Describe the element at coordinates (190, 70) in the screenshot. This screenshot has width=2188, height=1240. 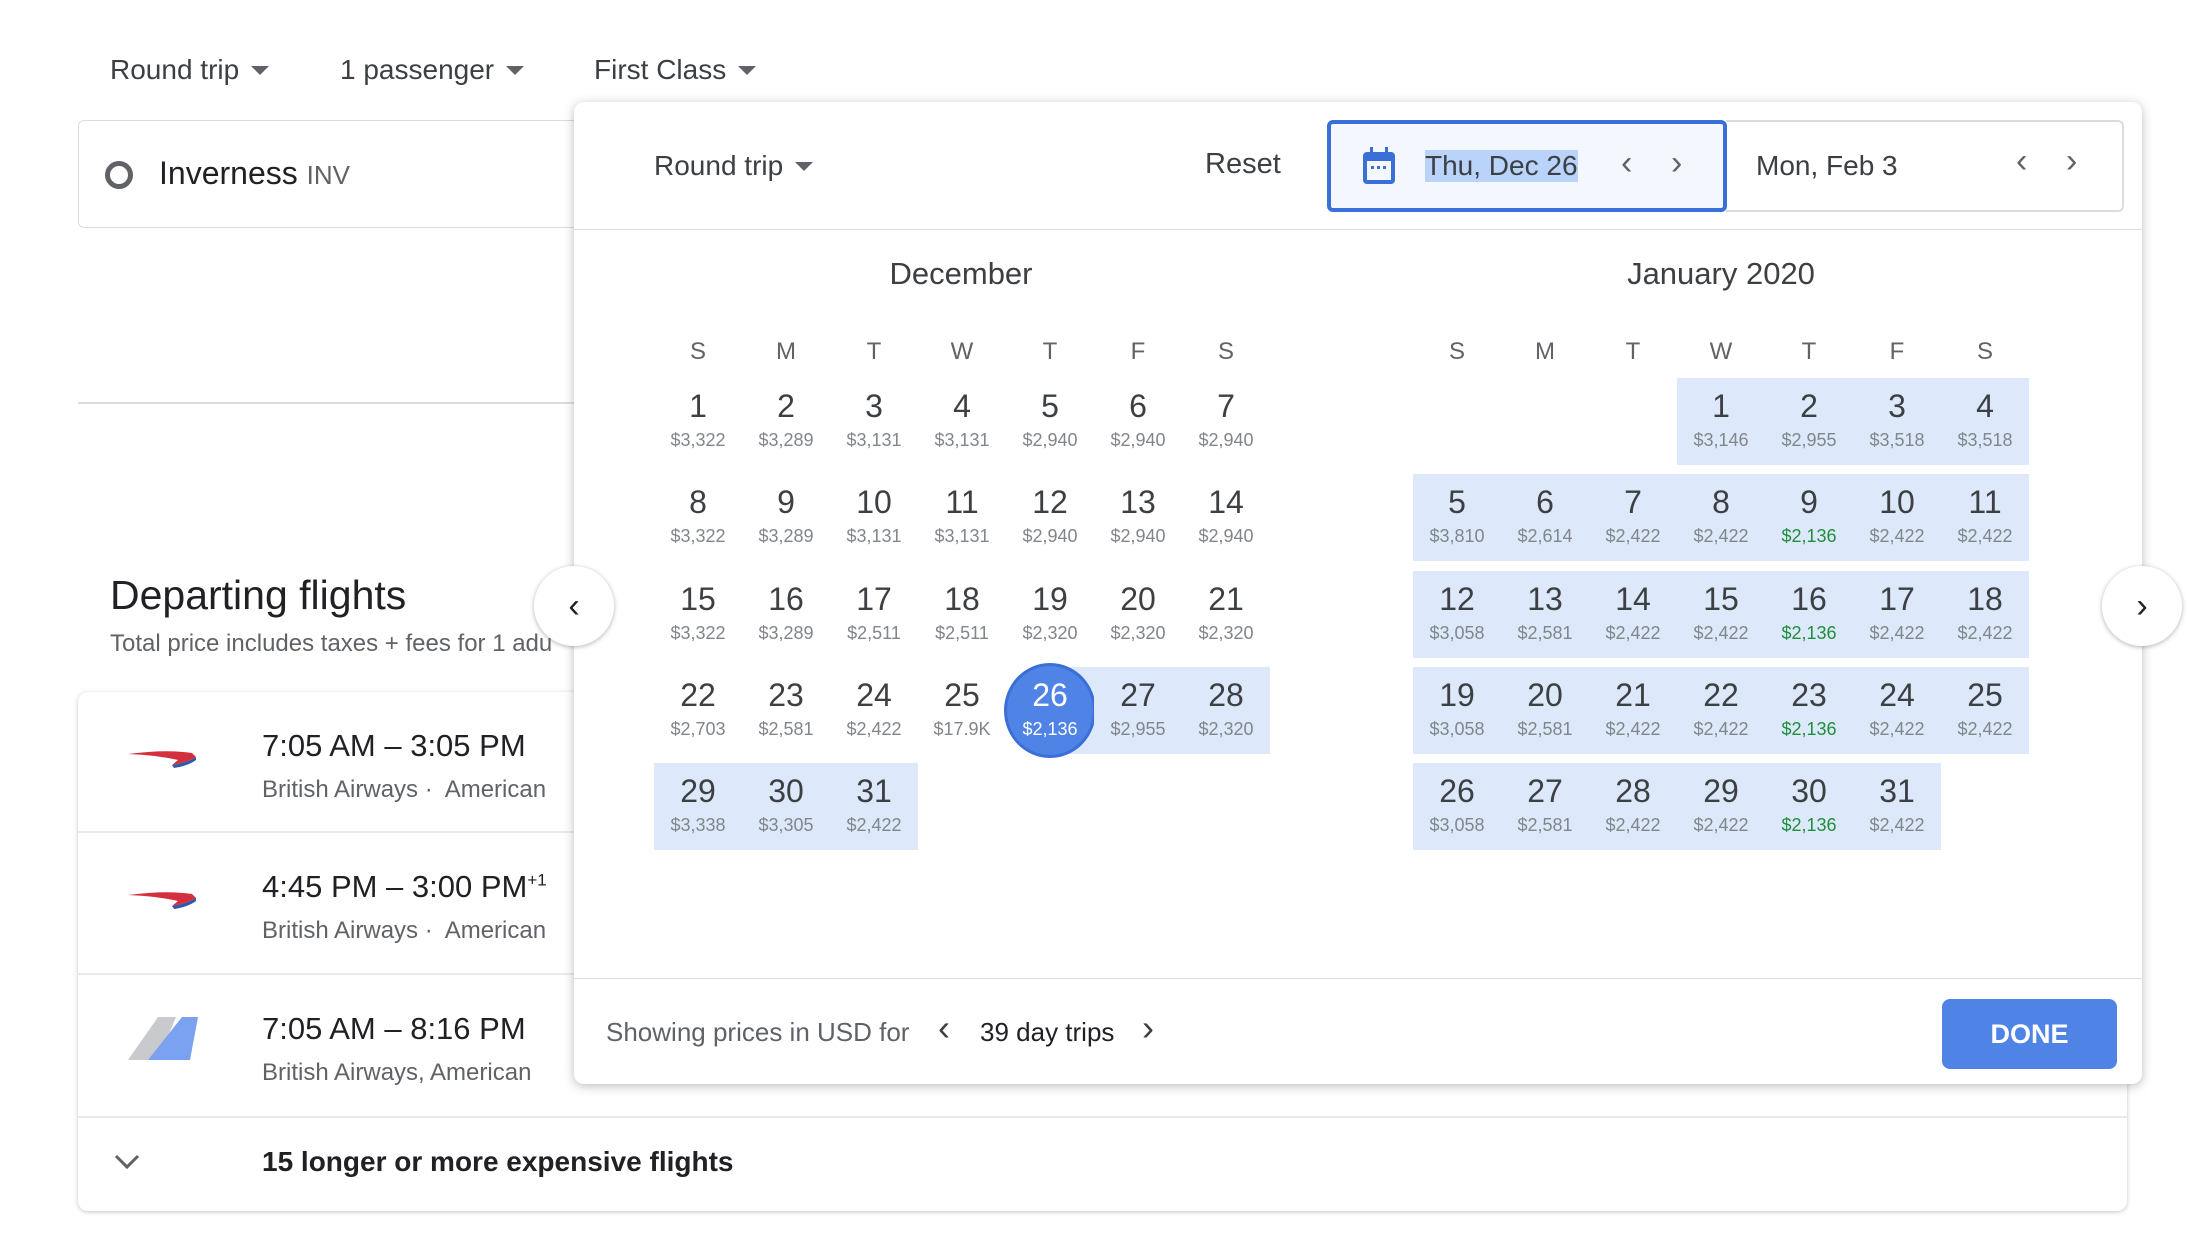
I see `trip-type-dropdown: Round trip` at that location.